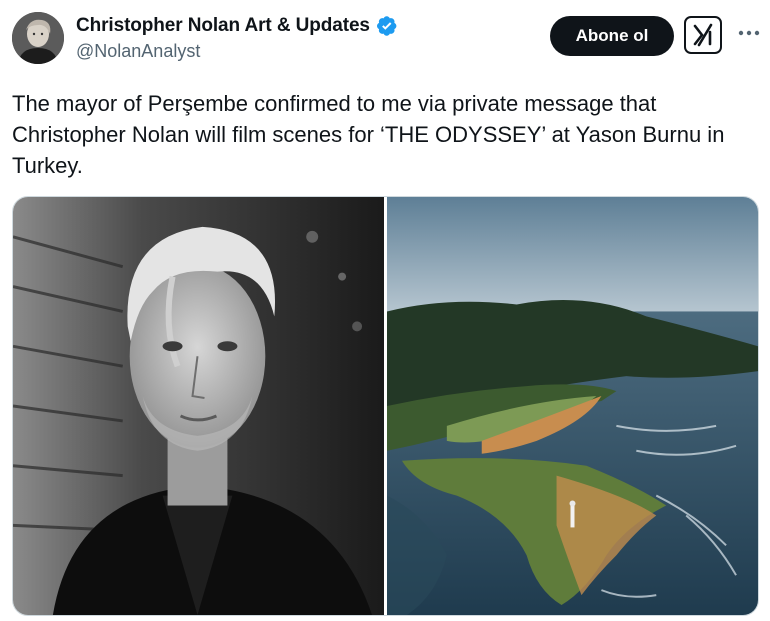 The height and width of the screenshot is (621, 770). What do you see at coordinates (612, 36) in the screenshot?
I see `subscribe-button: Abone ol` at bounding box center [612, 36].